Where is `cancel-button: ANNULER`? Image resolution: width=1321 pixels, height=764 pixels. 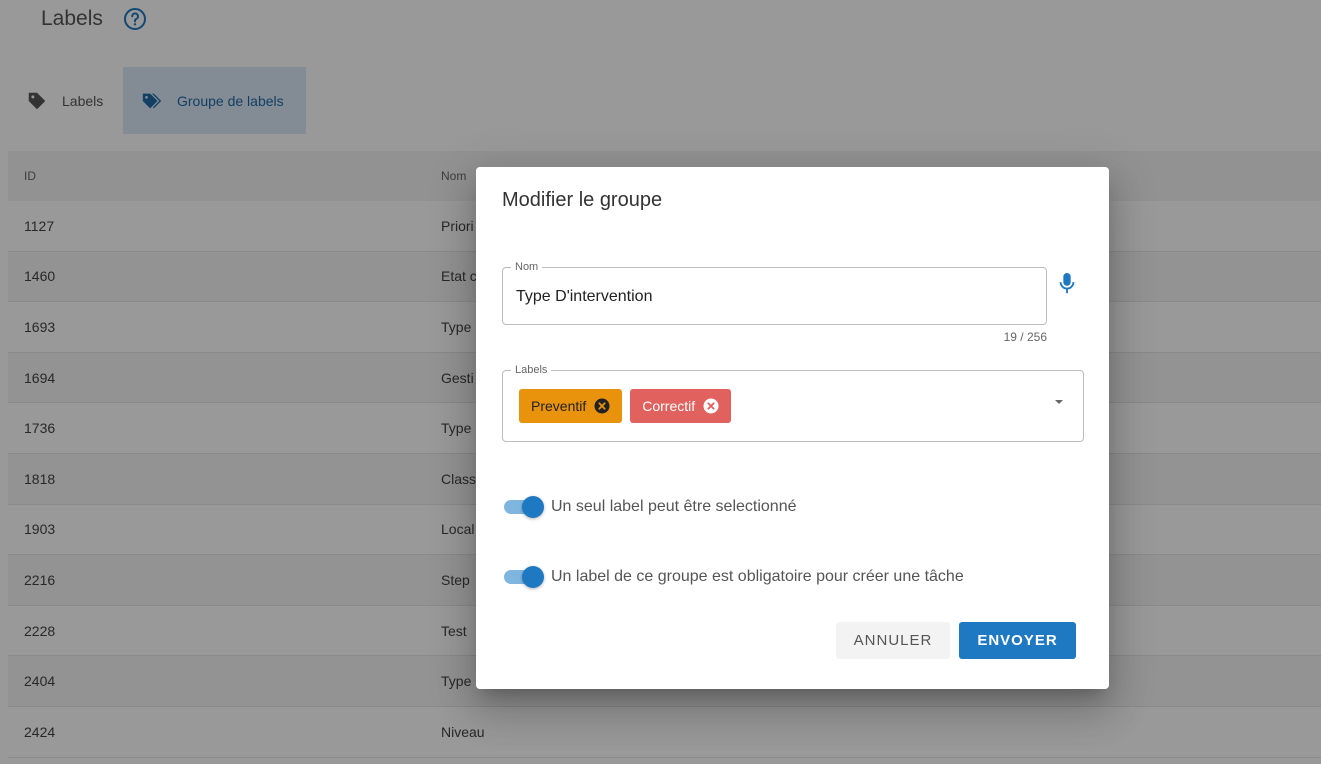
cancel-button: ANNULER is located at coordinates (893, 640).